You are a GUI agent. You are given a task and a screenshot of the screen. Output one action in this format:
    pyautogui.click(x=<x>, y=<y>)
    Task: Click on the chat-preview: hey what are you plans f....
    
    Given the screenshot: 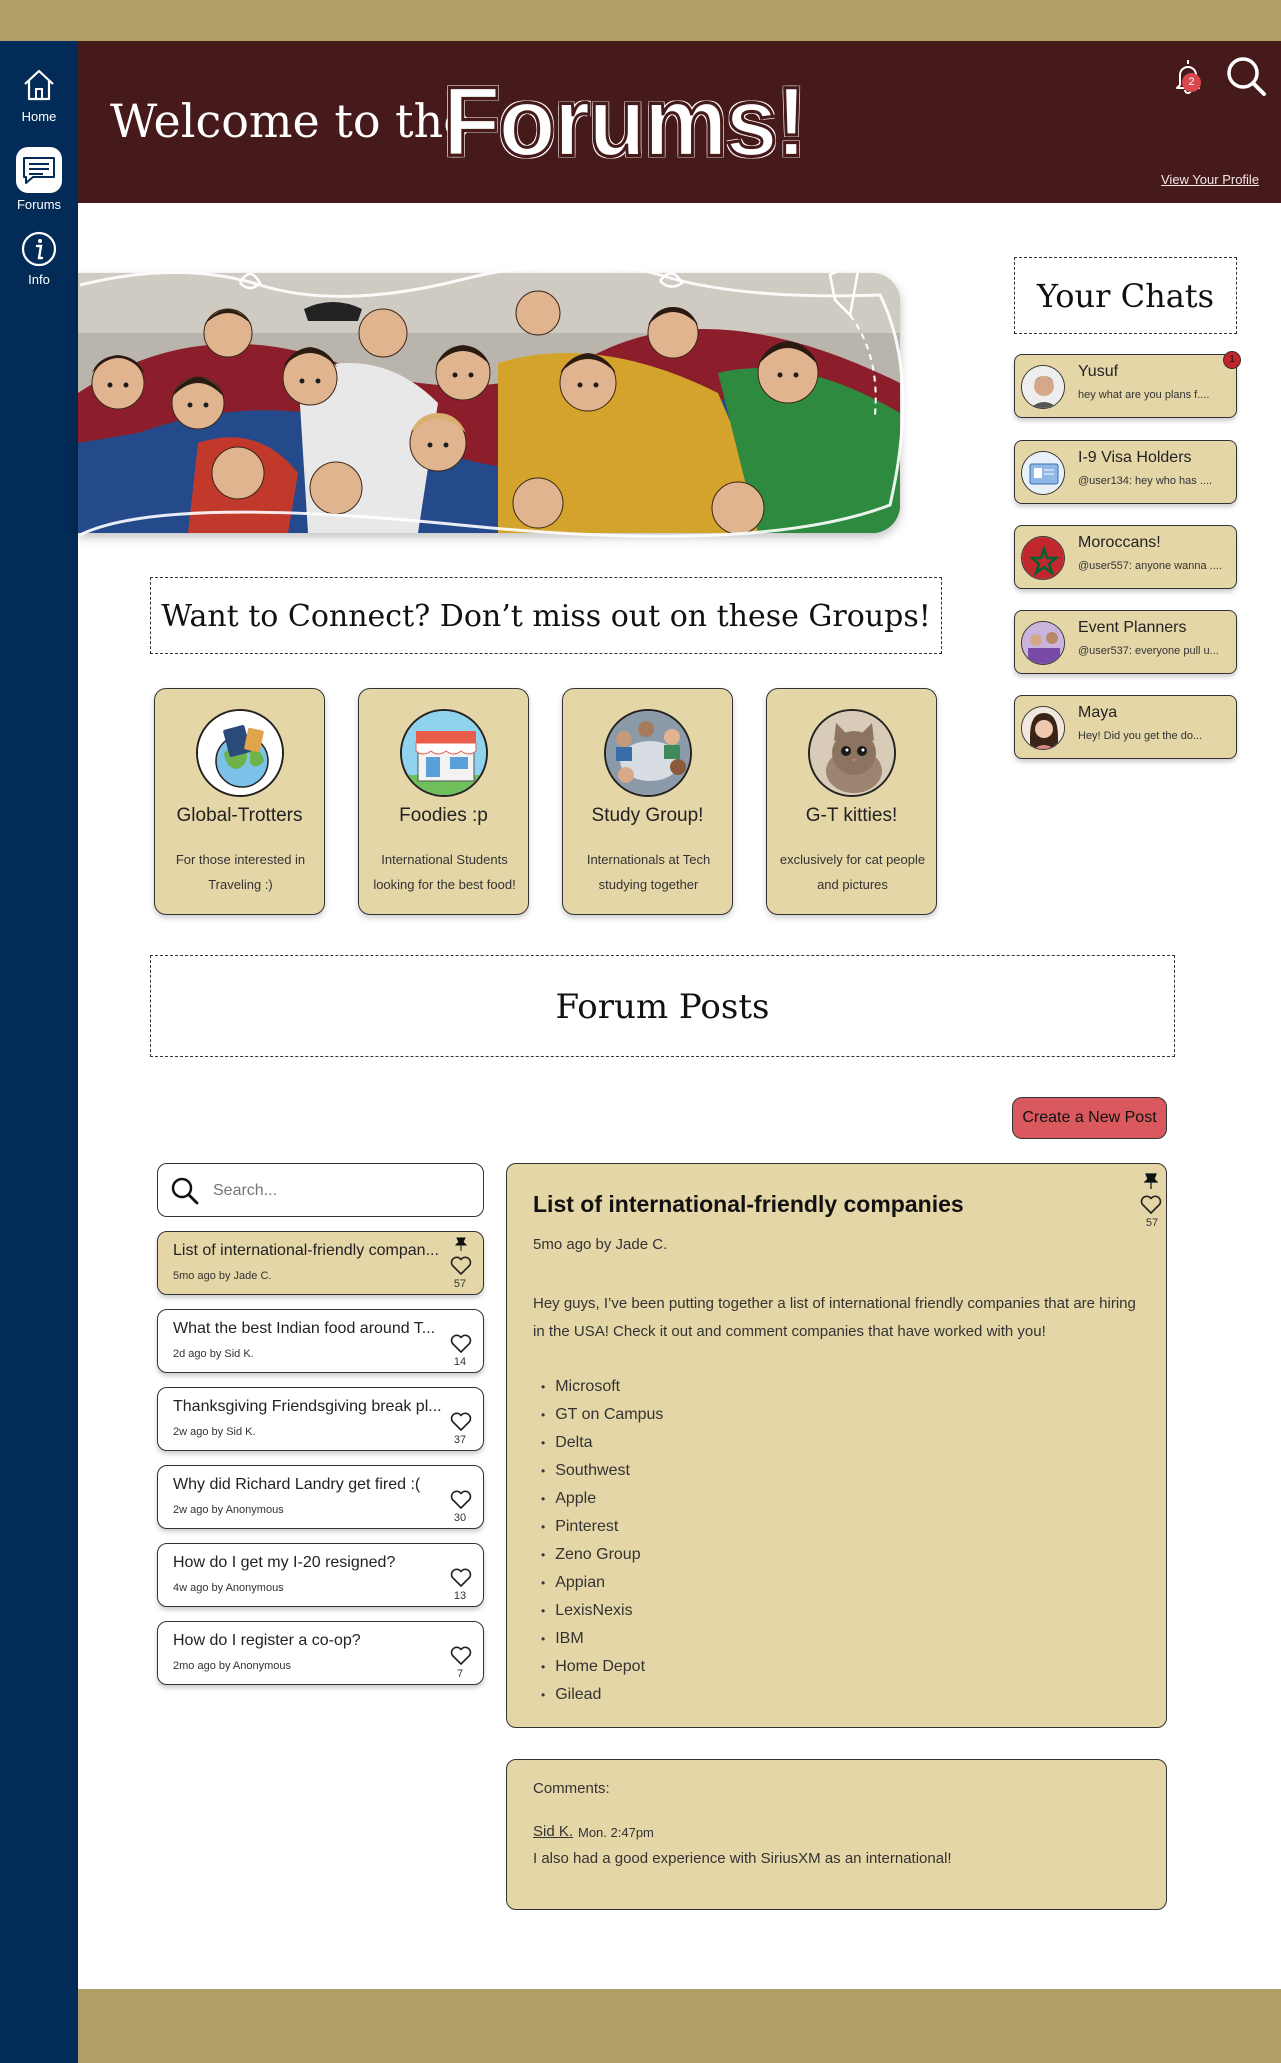 What is the action you would take?
    pyautogui.click(x=1144, y=395)
    